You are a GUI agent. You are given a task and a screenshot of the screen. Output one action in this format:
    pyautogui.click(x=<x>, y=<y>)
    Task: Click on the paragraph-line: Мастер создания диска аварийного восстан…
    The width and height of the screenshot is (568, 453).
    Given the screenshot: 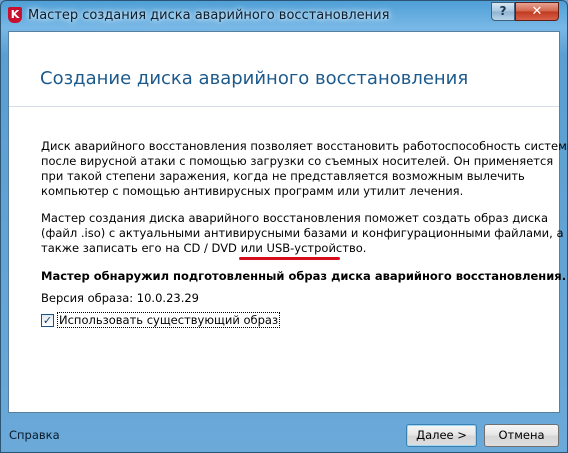 What is the action you would take?
    pyautogui.click(x=295, y=218)
    